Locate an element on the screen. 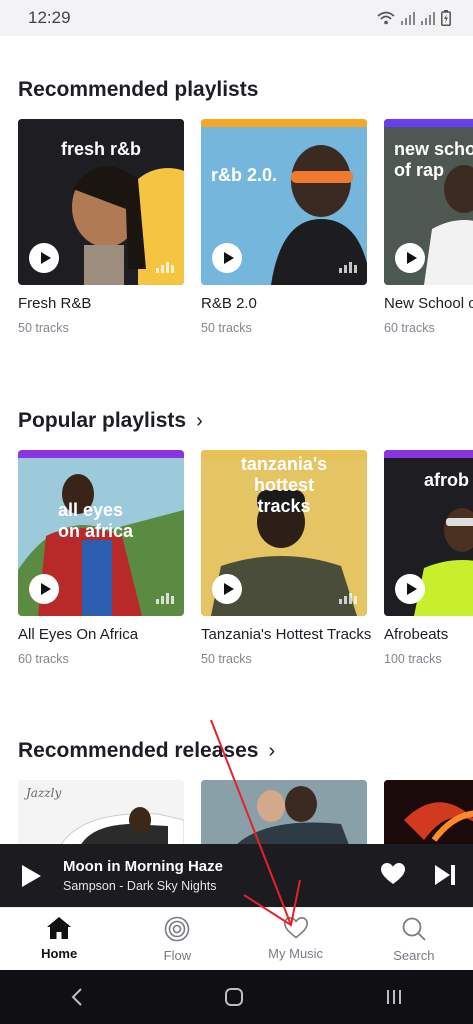 The image size is (473, 1024). nav-item-home: Home is located at coordinates (59, 939).